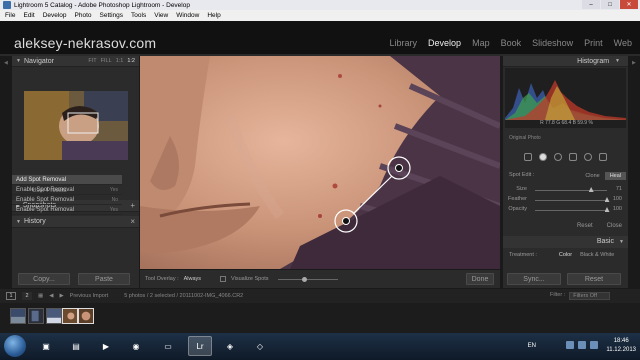  I want to click on visualize-spots-slider, so click(307, 279).